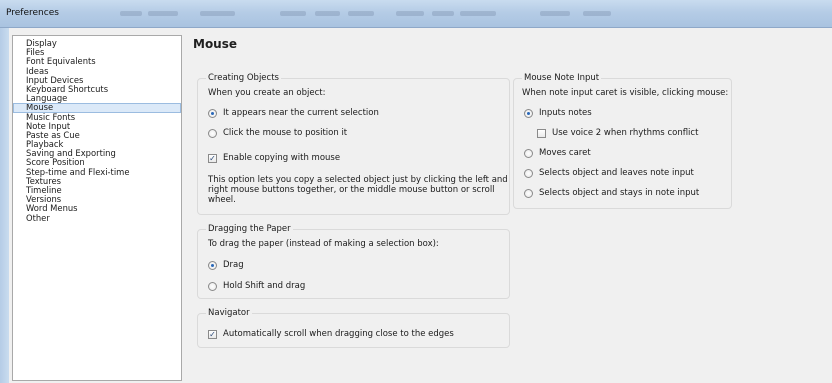 Image resolution: width=832 pixels, height=383 pixels. I want to click on radio-selects-leaves: Selects object and leaves note input, so click(609, 173).